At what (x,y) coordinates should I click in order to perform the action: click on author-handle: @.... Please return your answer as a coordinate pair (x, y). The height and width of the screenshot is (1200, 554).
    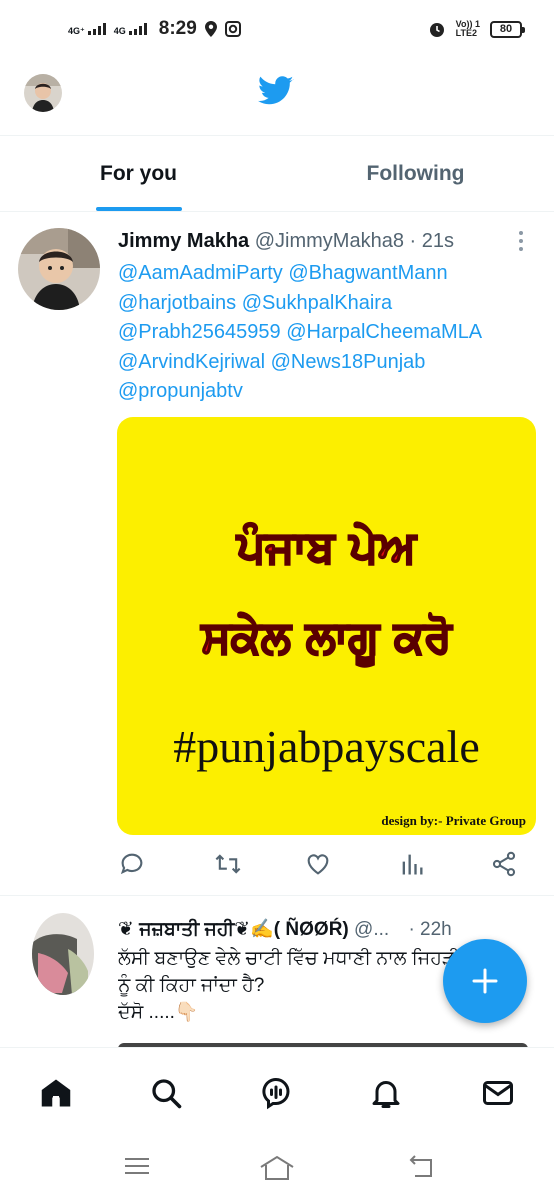
    Looking at the image, I should click on (371, 929).